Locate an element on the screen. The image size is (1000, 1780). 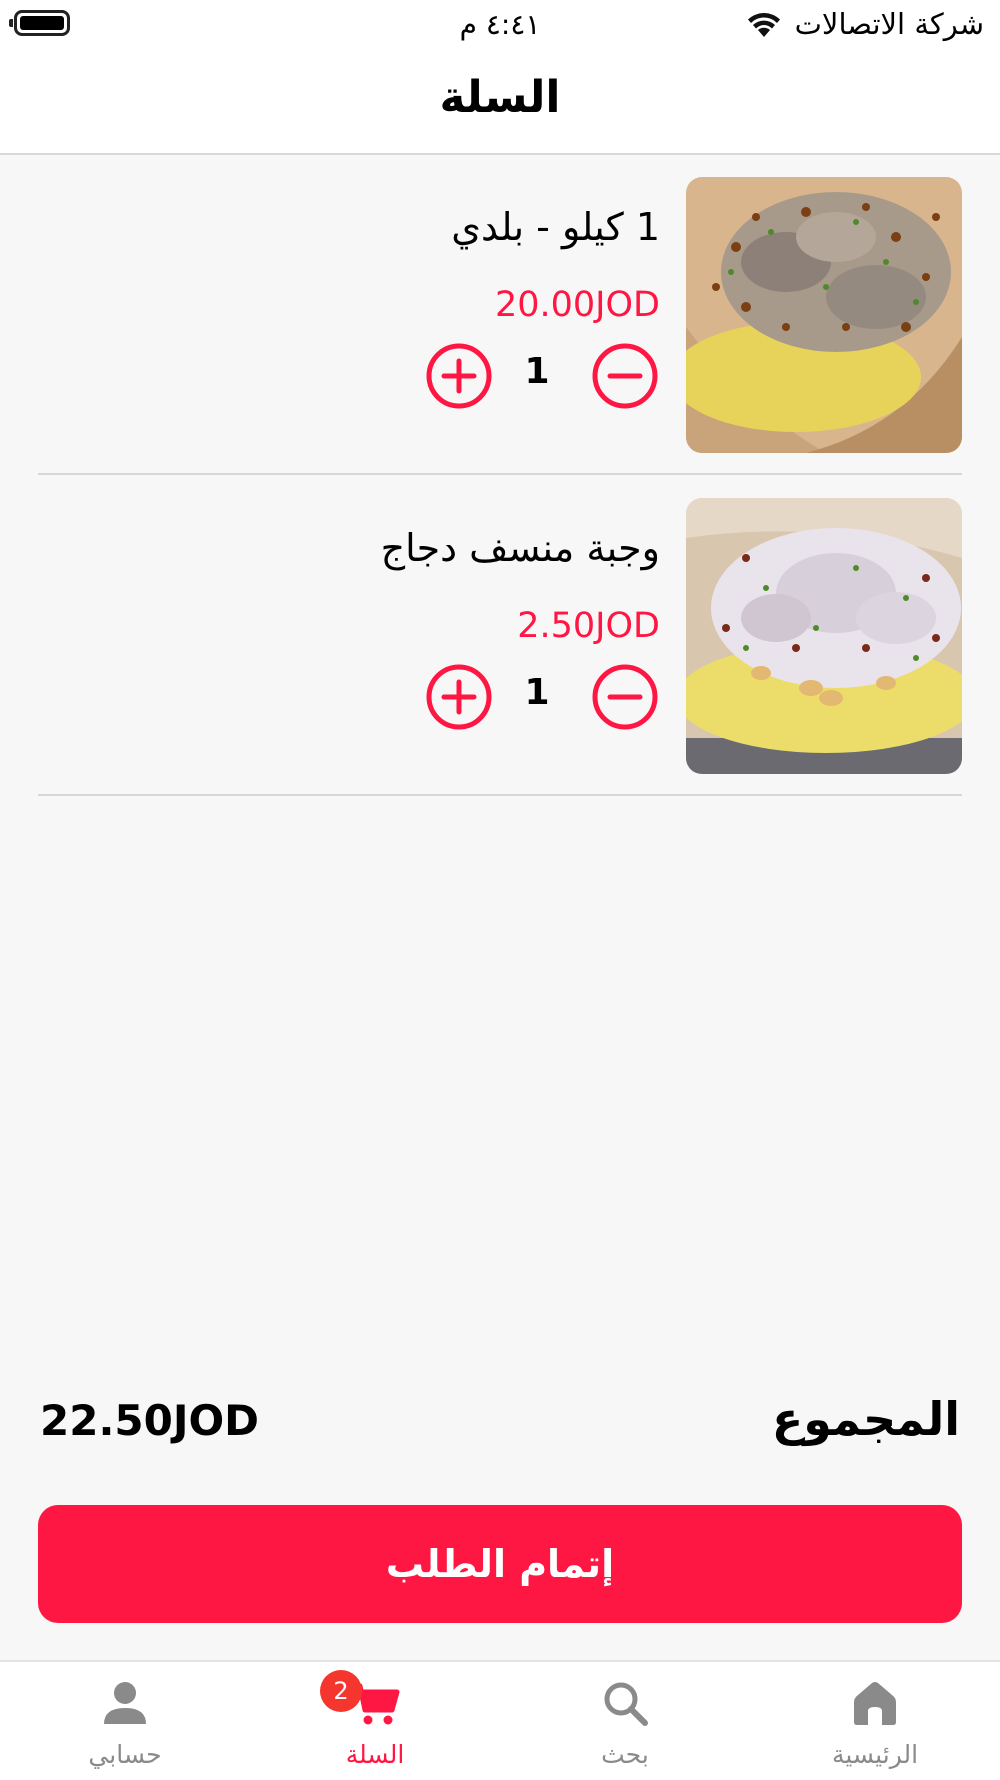
mansaf-chicken-photo is located at coordinates (824, 636).